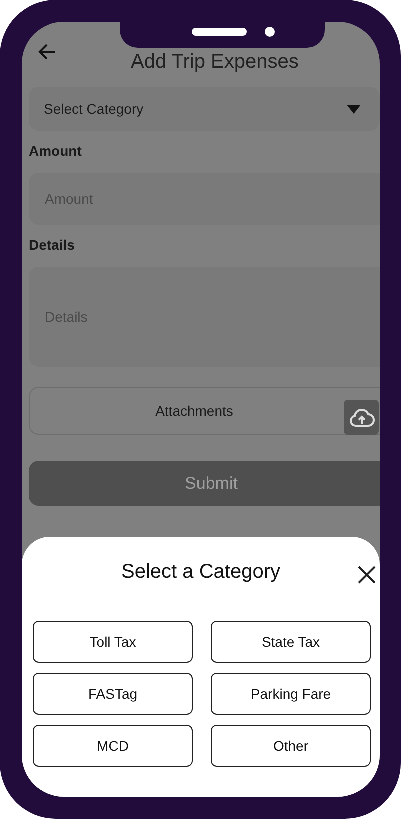 This screenshot has height=819, width=401. Describe the element at coordinates (291, 694) in the screenshot. I see `category-option: Parking Fare` at that location.